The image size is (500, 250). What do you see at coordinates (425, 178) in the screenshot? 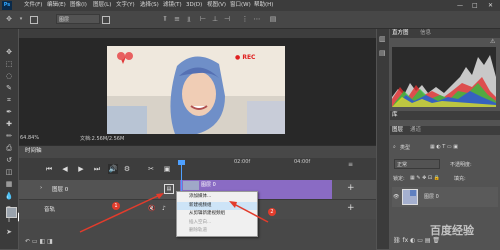
I see `lock-icons: ▦ ✎ ✥ ⊡ 🔒` at bounding box center [425, 178].